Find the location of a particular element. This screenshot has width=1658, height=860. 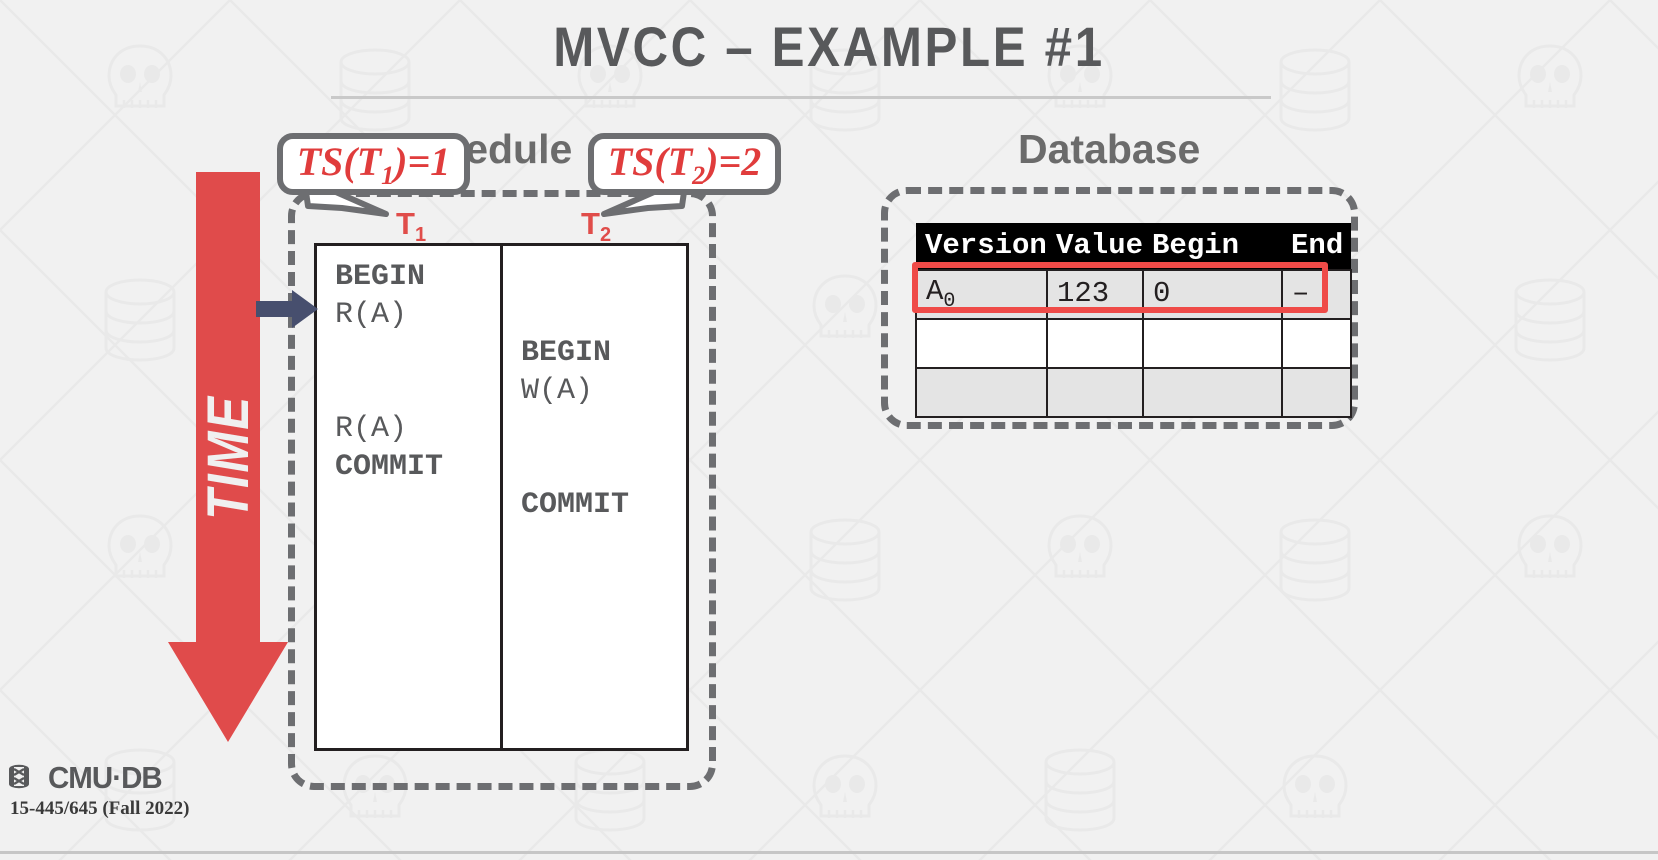

cell-version-subscript: 0 is located at coordinates (949, 301).